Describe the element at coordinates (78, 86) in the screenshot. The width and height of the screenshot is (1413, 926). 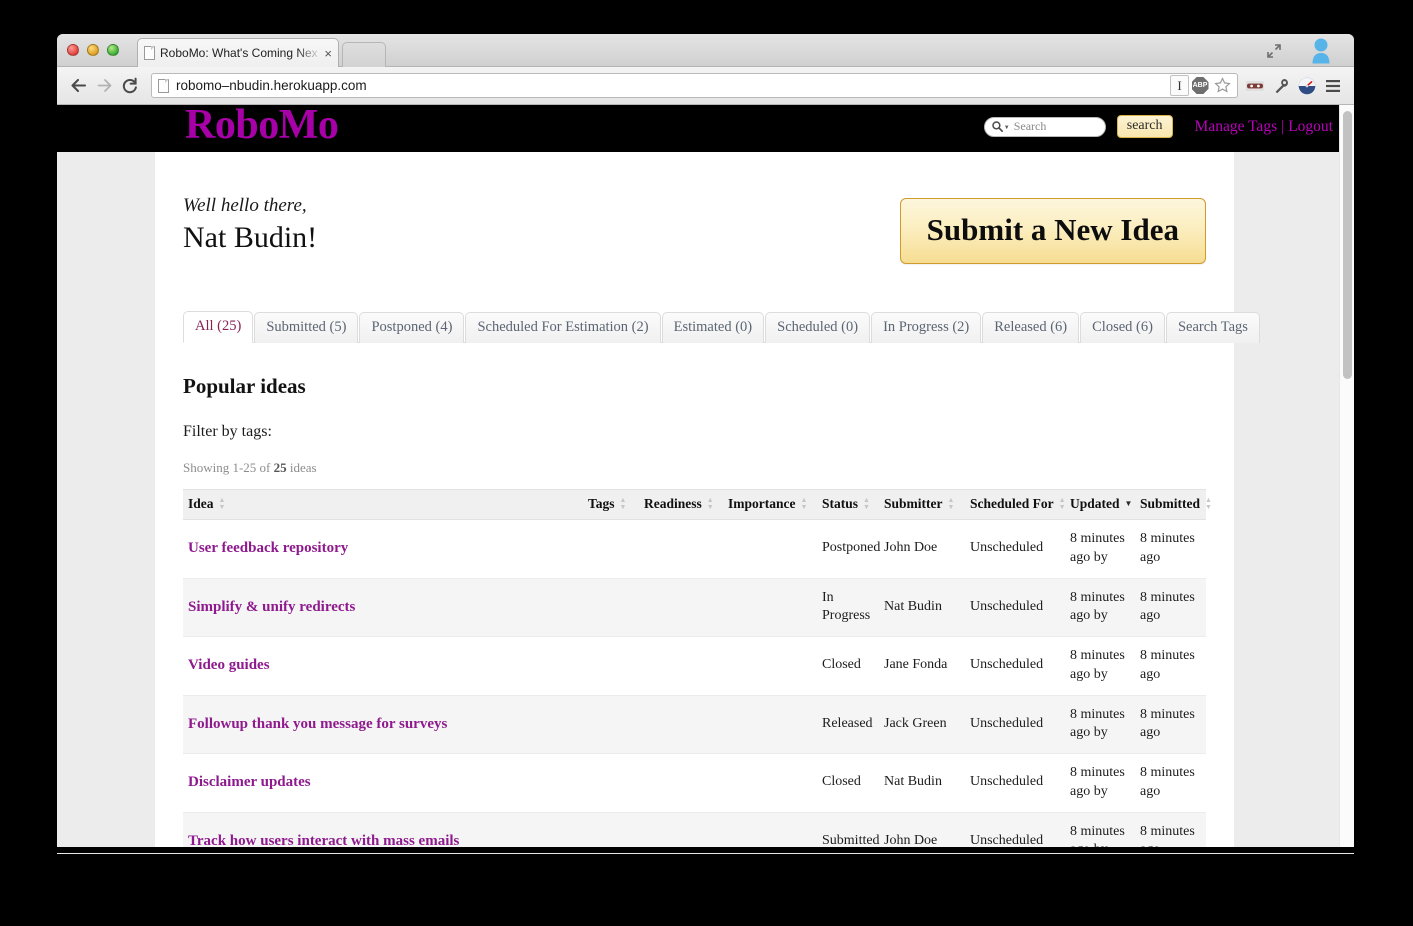
I see `back-icon` at that location.